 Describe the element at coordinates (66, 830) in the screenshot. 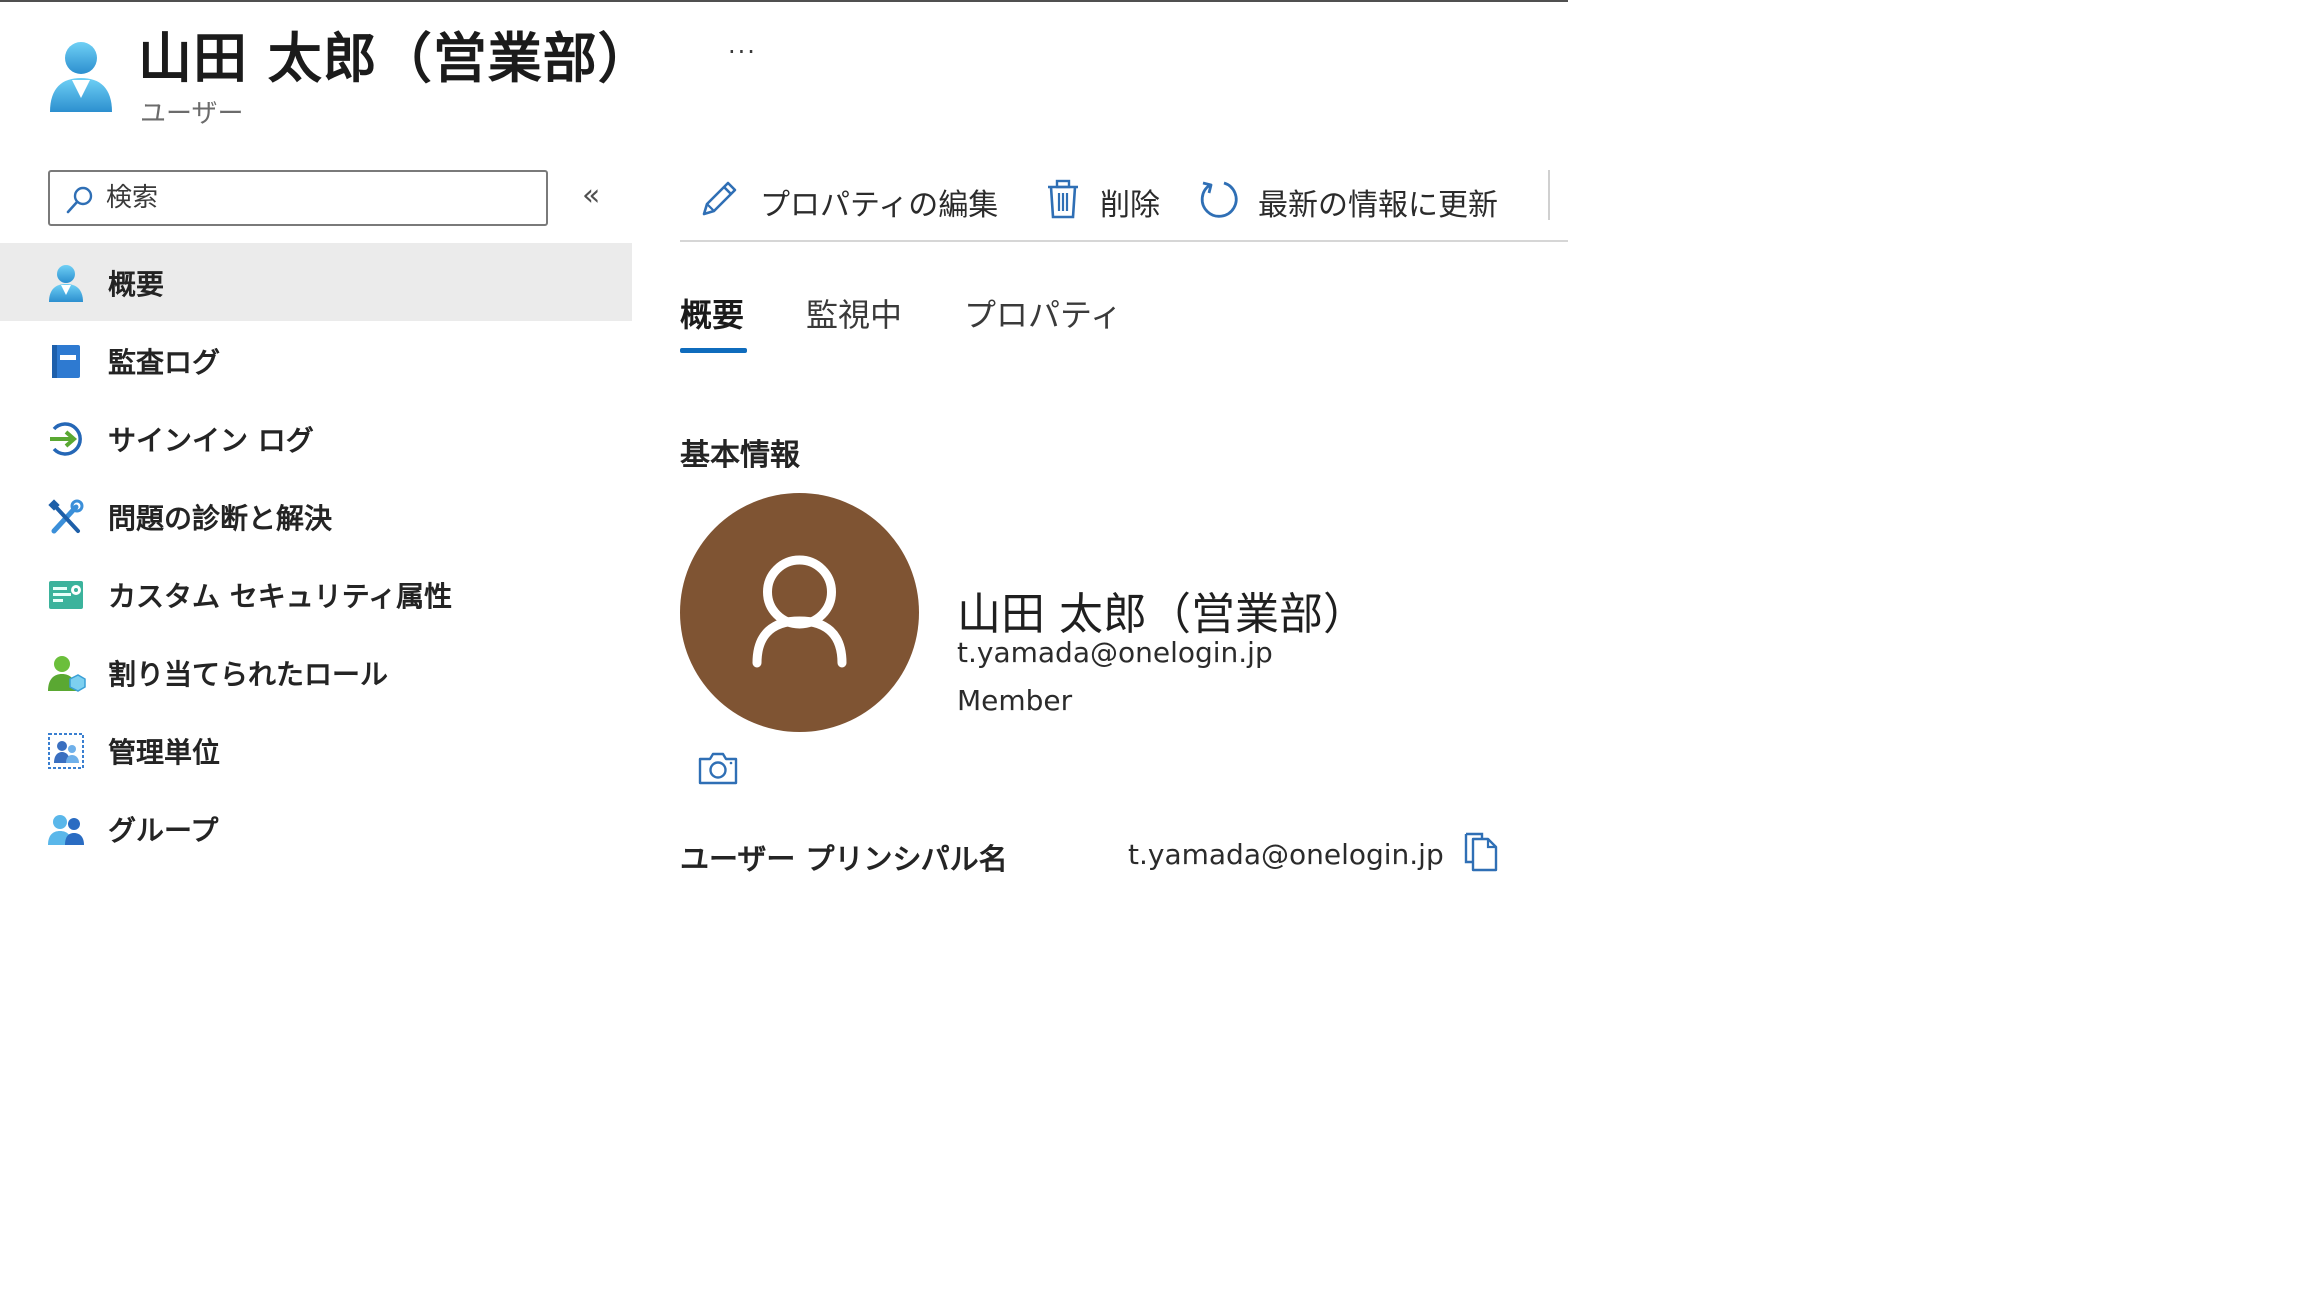

I see `group-icon` at that location.